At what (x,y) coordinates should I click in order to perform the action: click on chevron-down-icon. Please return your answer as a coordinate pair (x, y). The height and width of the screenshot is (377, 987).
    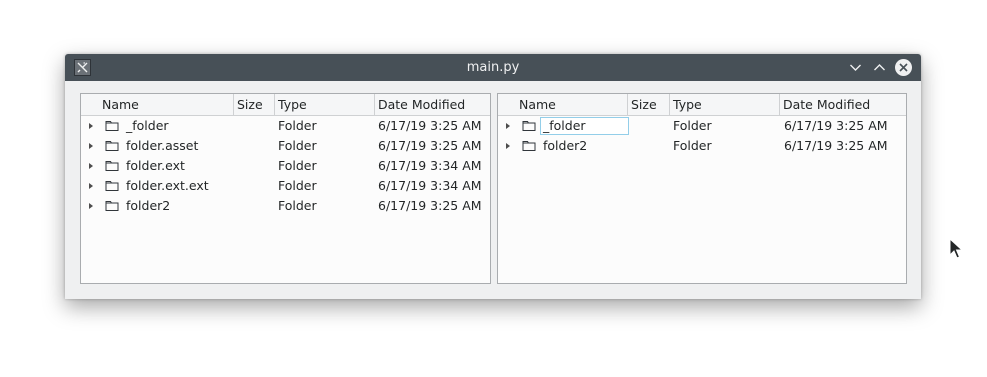
    Looking at the image, I should click on (855, 67).